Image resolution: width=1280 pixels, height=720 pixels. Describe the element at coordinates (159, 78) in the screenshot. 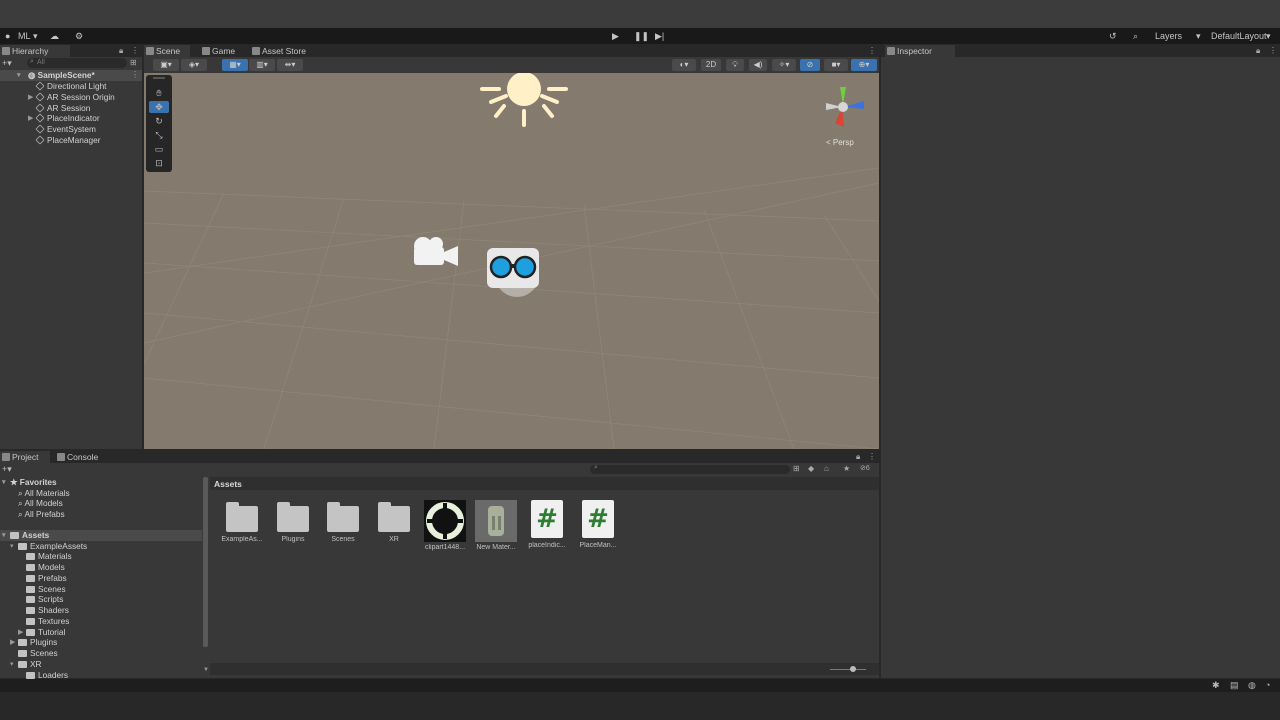

I see `overlay-handle` at that location.